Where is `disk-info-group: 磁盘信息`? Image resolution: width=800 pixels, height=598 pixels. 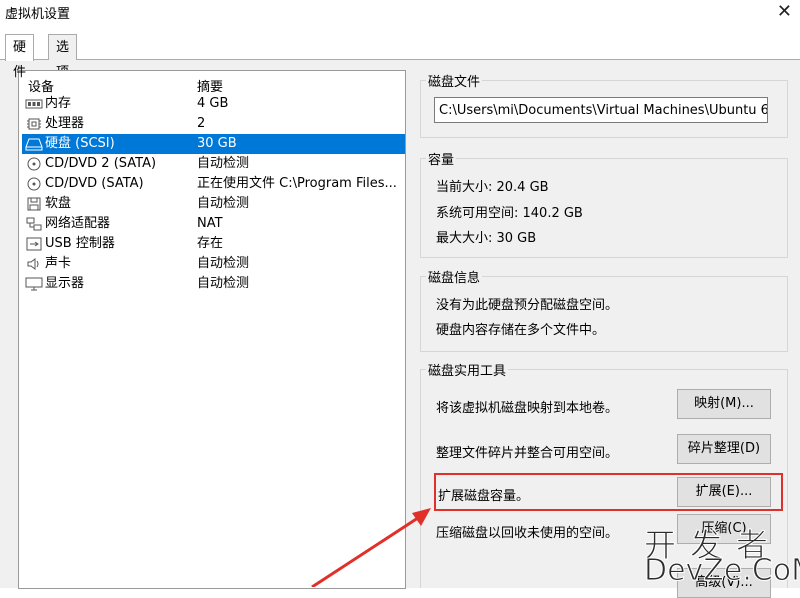
disk-info-group: 磁盘信息 is located at coordinates (604, 309).